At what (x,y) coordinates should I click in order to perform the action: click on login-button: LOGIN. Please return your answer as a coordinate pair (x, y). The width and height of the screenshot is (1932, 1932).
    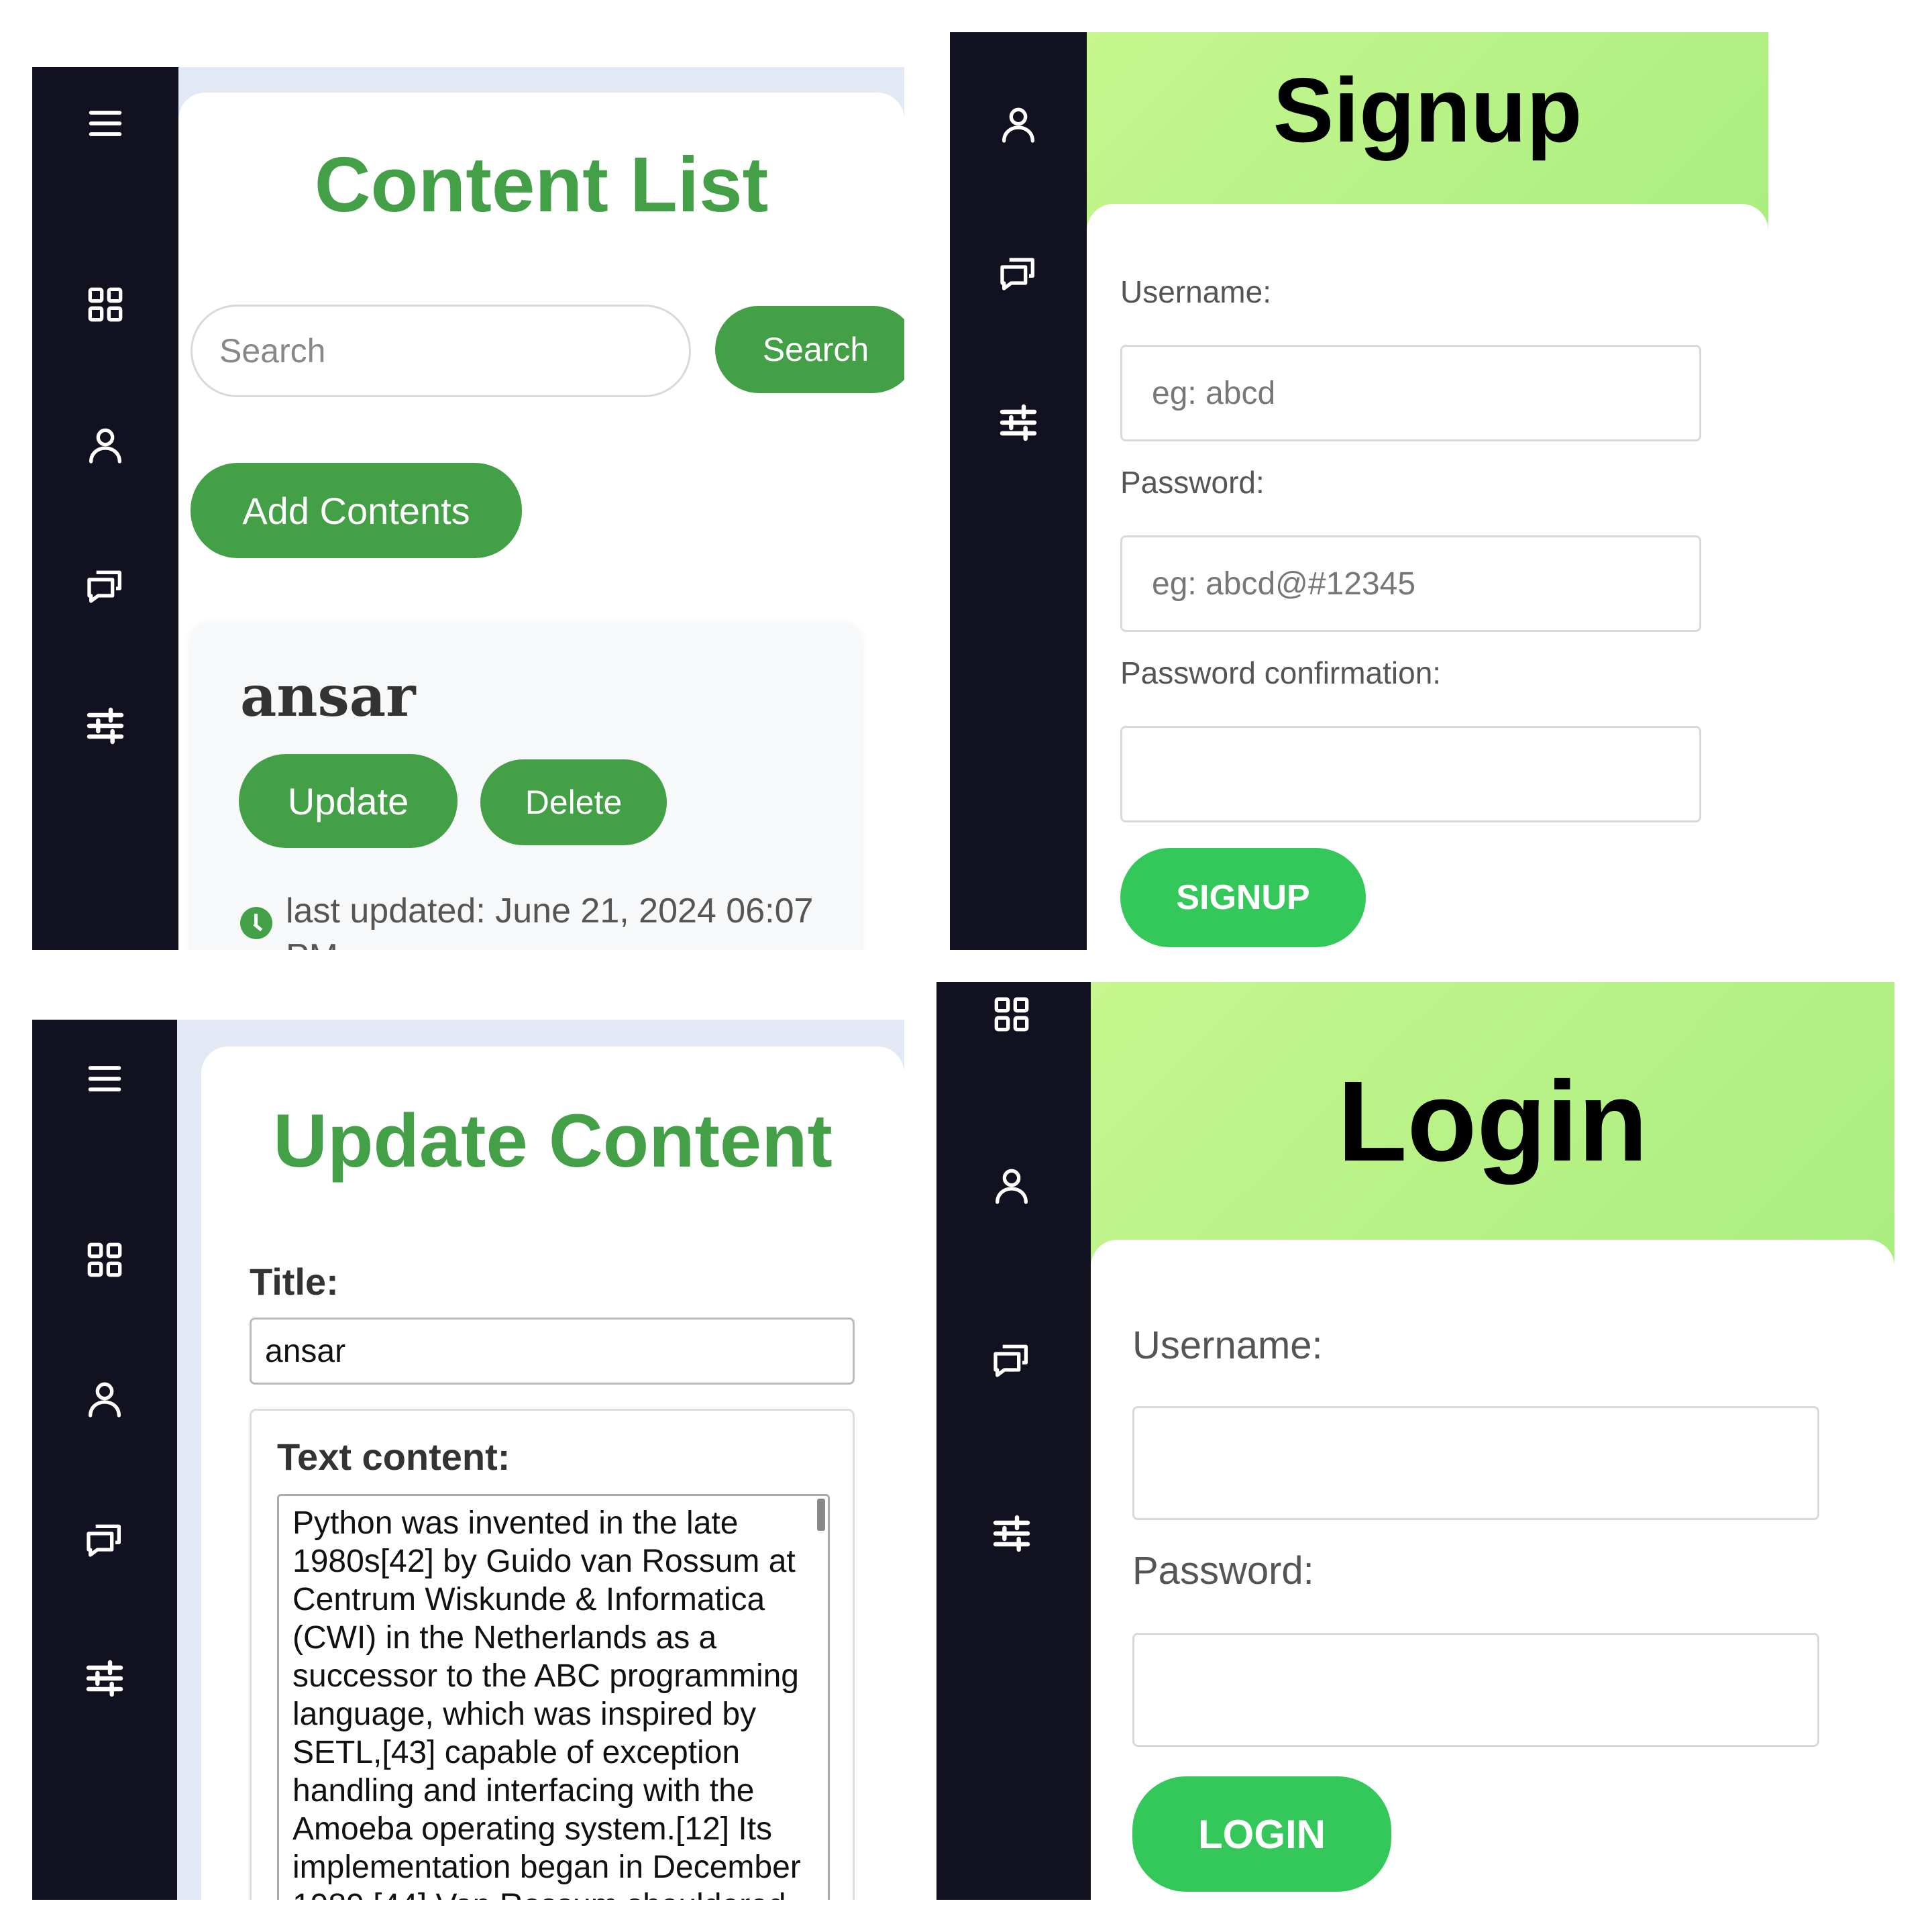
    Looking at the image, I should click on (1261, 1834).